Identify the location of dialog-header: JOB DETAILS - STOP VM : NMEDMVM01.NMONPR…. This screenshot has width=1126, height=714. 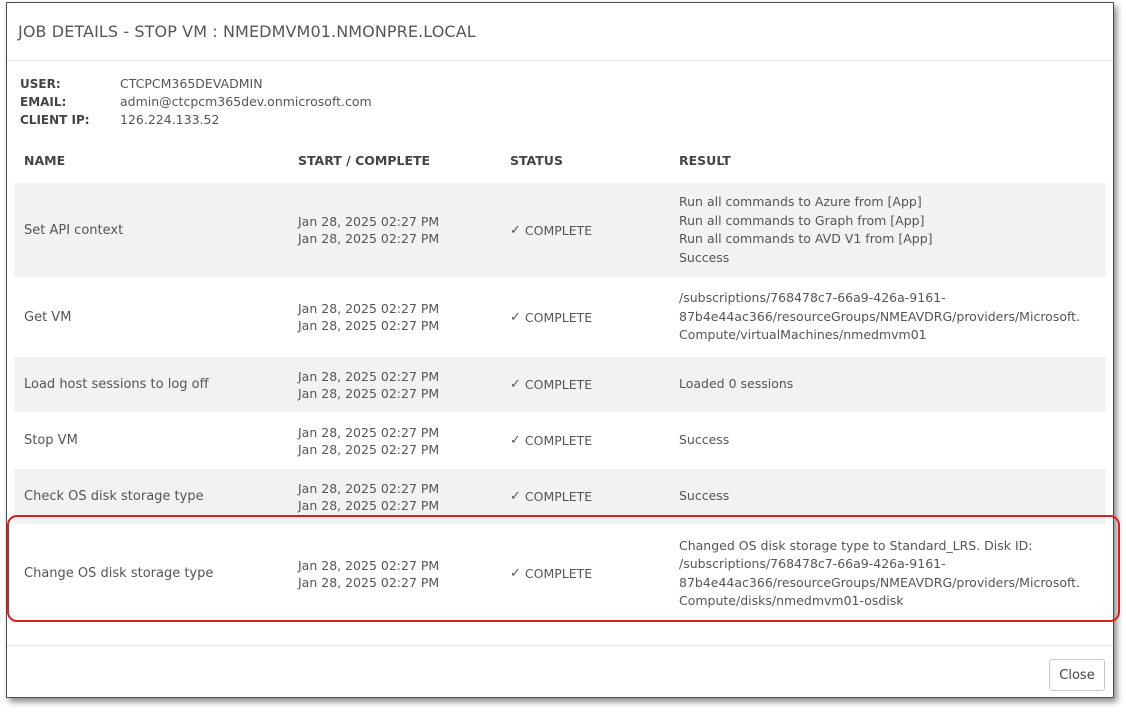
(560, 32).